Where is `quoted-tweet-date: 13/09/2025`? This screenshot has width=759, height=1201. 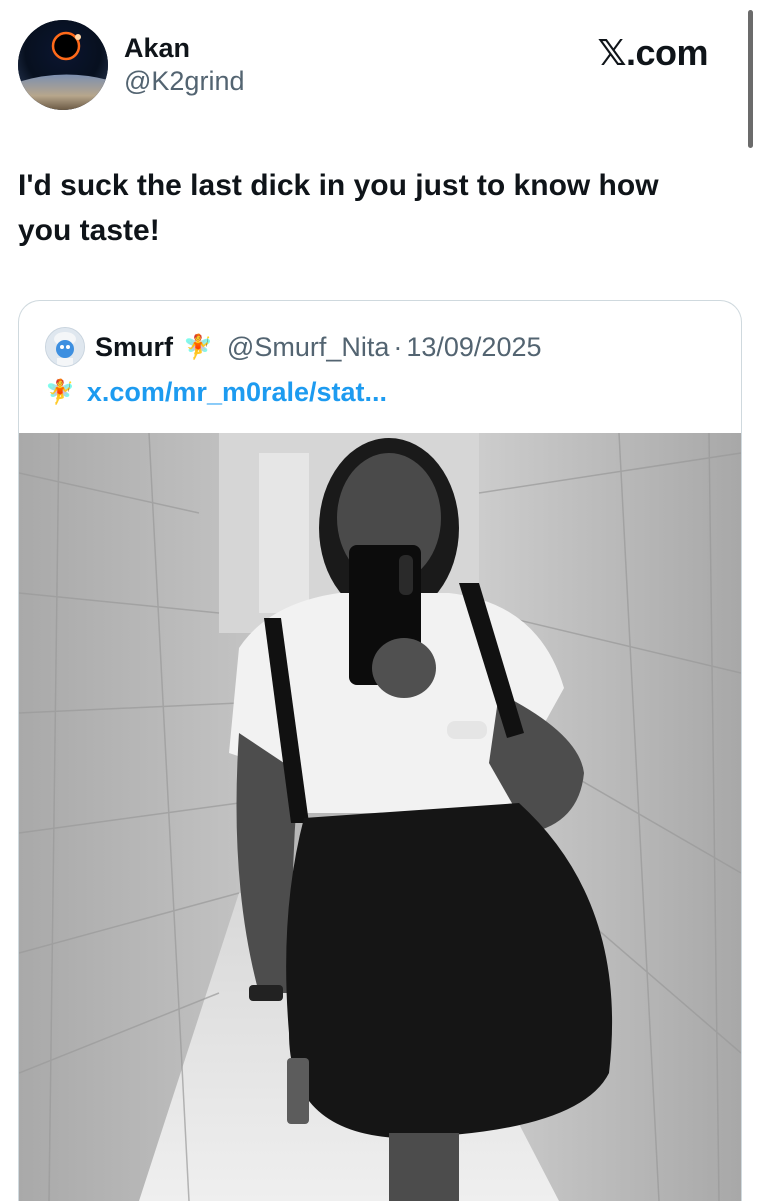
quoted-tweet-date: 13/09/2025 is located at coordinates (473, 347).